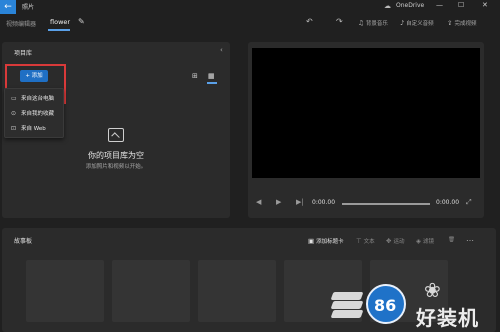  I want to click on audio-icon: ♪, so click(402, 23).